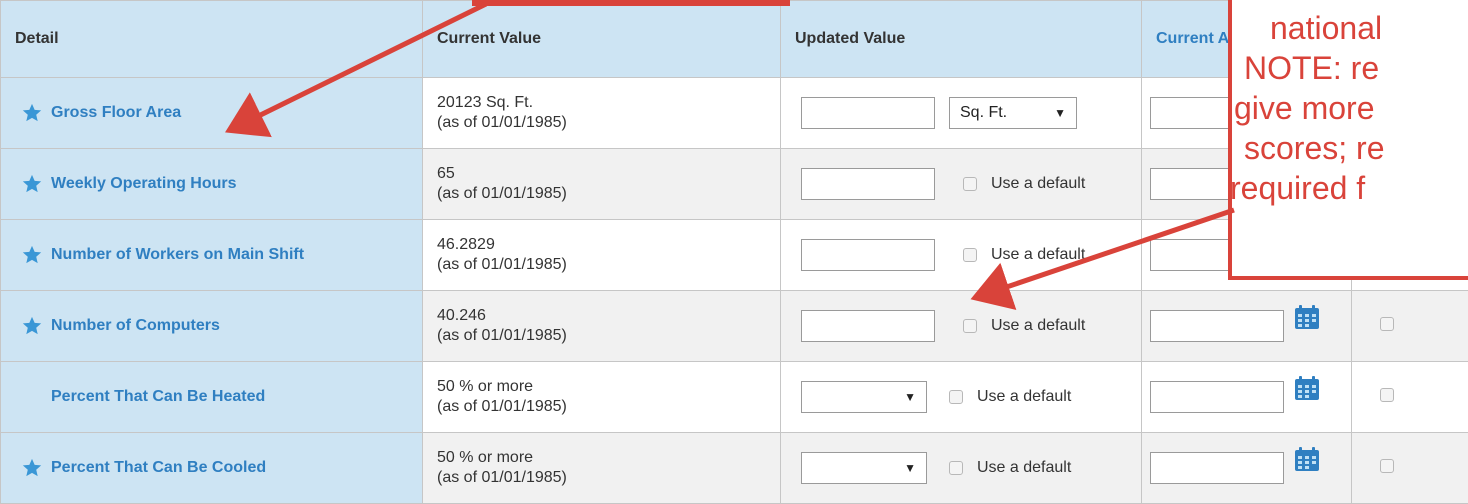 Image resolution: width=1468 pixels, height=504 pixels. I want to click on annotation-arrow-gross-floor-area, so click(360, 66).